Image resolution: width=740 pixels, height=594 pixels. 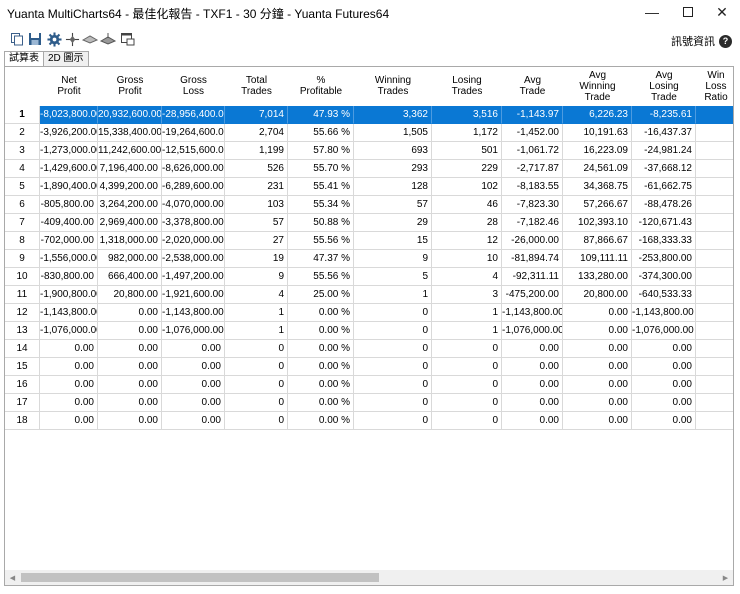 What do you see at coordinates (321, 259) in the screenshot?
I see `cell-percent-profitable: 47.37 %` at bounding box center [321, 259].